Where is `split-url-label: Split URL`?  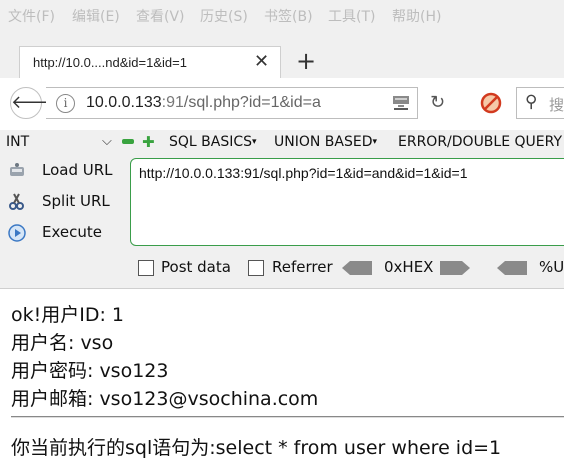 split-url-label: Split URL is located at coordinates (76, 201).